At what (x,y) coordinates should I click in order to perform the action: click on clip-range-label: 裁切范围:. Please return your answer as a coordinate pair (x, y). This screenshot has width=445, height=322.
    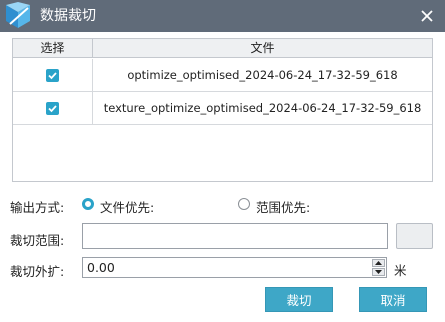
    Looking at the image, I should click on (37, 240).